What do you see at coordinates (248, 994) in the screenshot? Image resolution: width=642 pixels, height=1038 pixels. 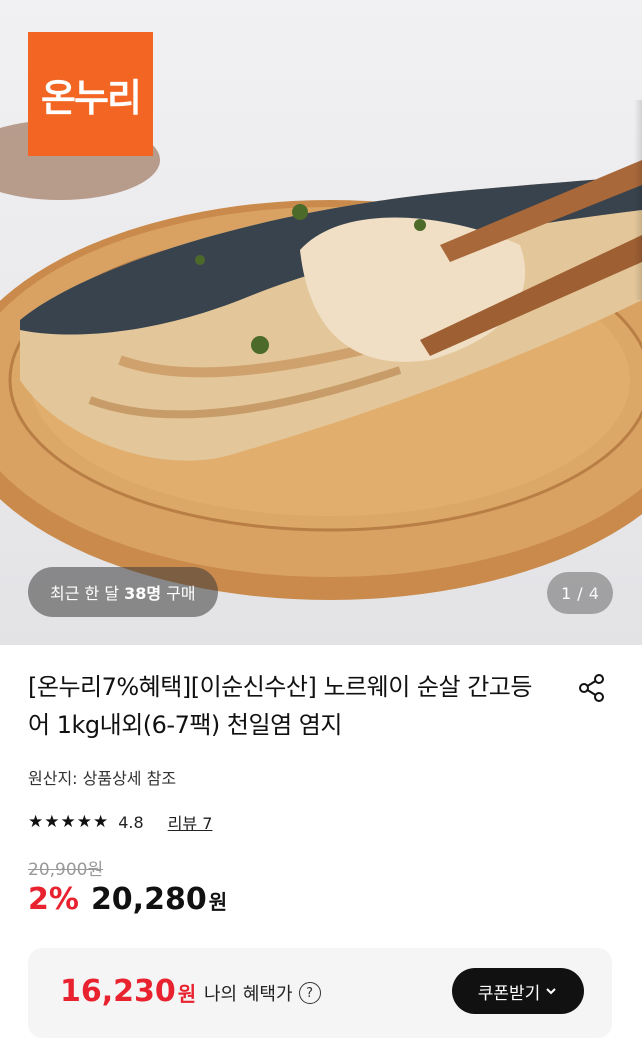 I see `benefit-label: 나의 혜택가` at bounding box center [248, 994].